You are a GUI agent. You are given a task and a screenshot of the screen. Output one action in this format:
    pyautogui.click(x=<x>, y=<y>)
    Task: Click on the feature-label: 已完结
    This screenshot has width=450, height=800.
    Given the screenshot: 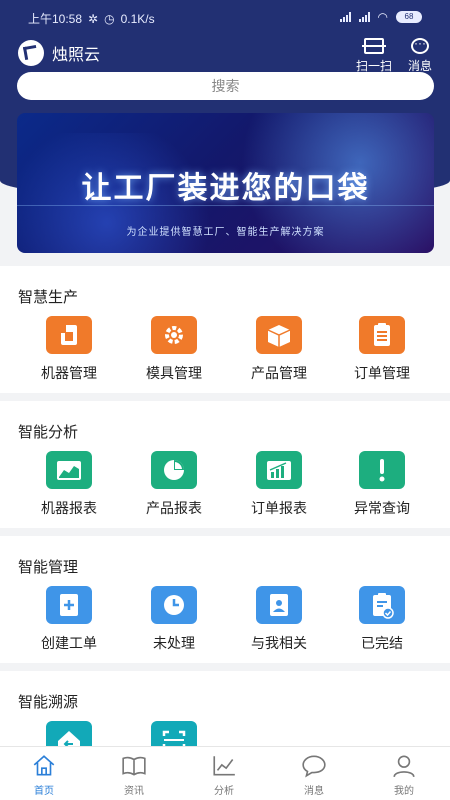 What is the action you would take?
    pyautogui.click(x=382, y=643)
    